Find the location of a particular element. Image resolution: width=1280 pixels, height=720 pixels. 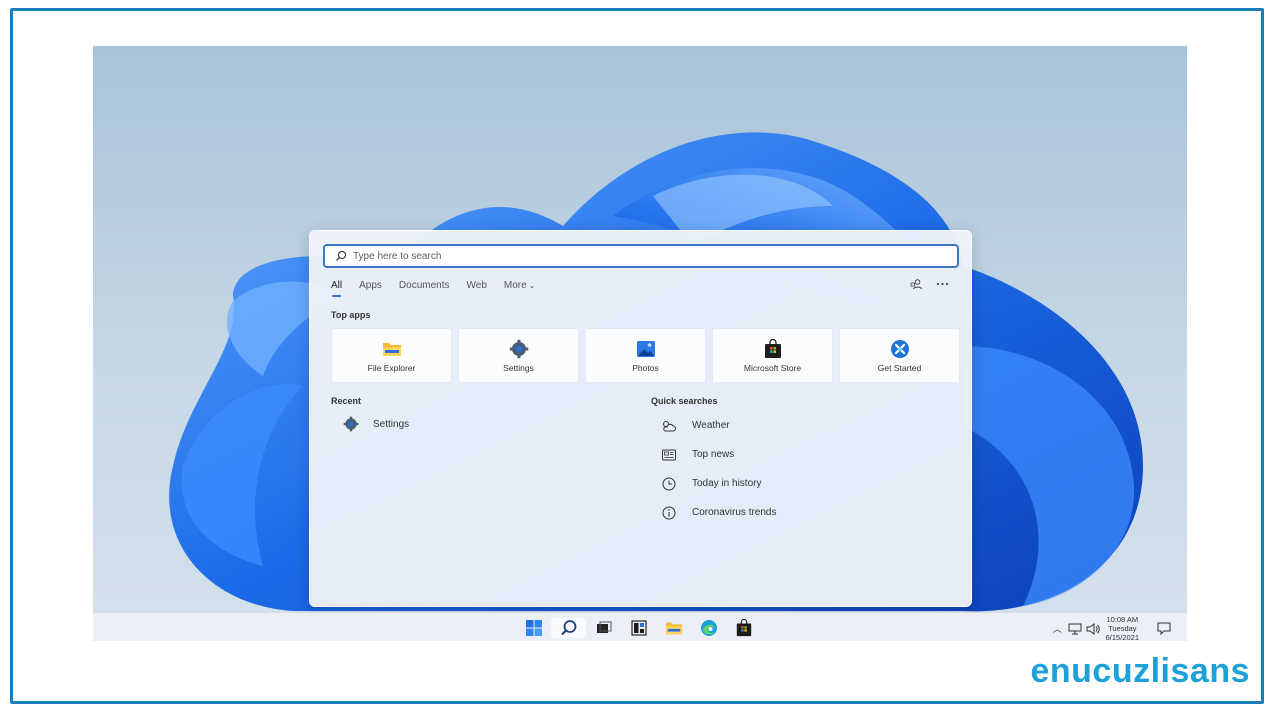

file-explorer-taskbar-button is located at coordinates (673, 628).